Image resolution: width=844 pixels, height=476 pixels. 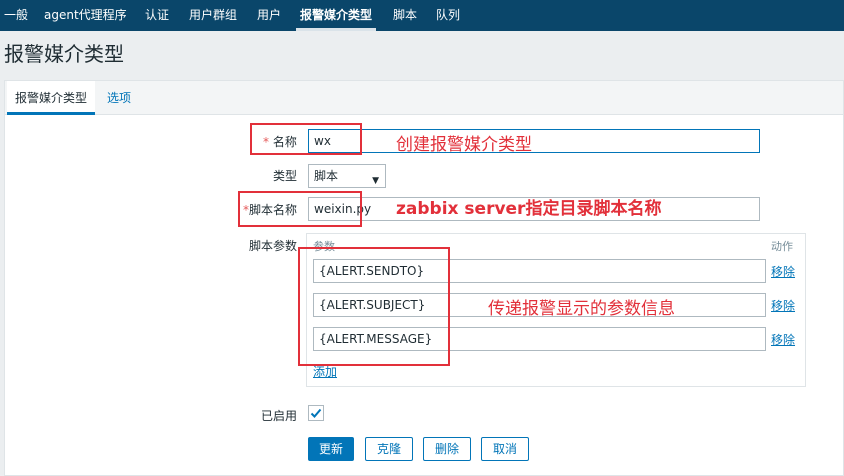 What do you see at coordinates (447, 449) in the screenshot?
I see `delete-button: 删除` at bounding box center [447, 449].